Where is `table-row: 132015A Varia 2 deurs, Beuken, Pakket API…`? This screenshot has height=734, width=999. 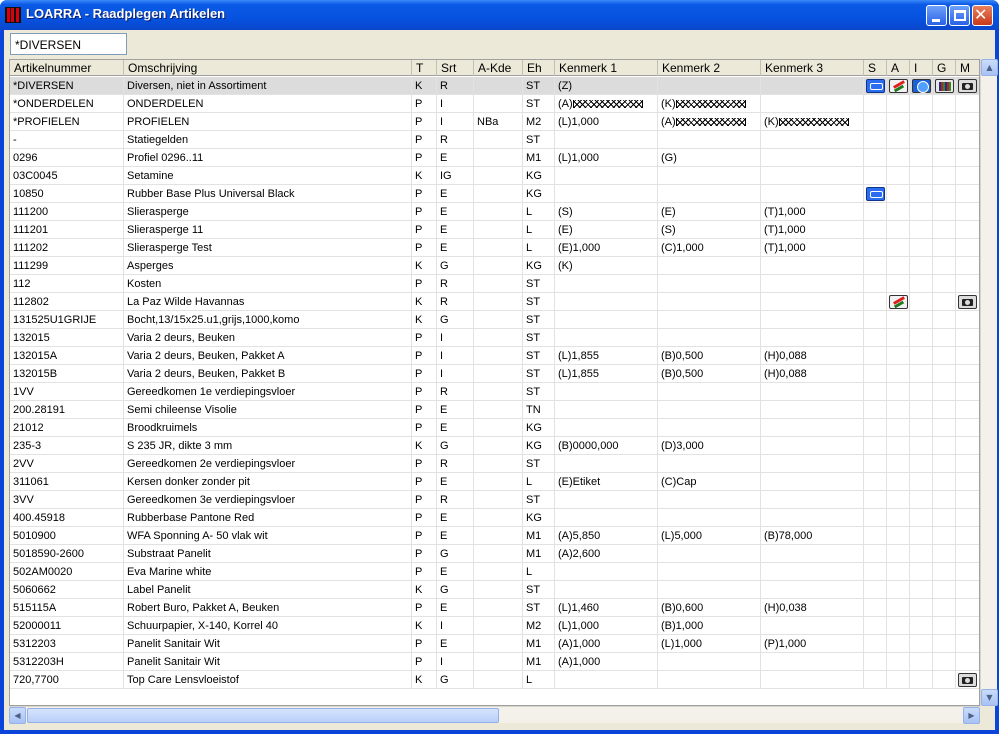
table-row: 132015A Varia 2 deurs, Beuken, Pakket API… is located at coordinates (494, 356).